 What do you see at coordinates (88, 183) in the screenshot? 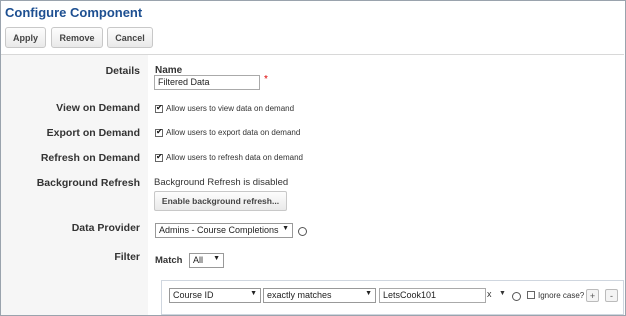
I see `background-refresh-label: Background Refresh` at bounding box center [88, 183].